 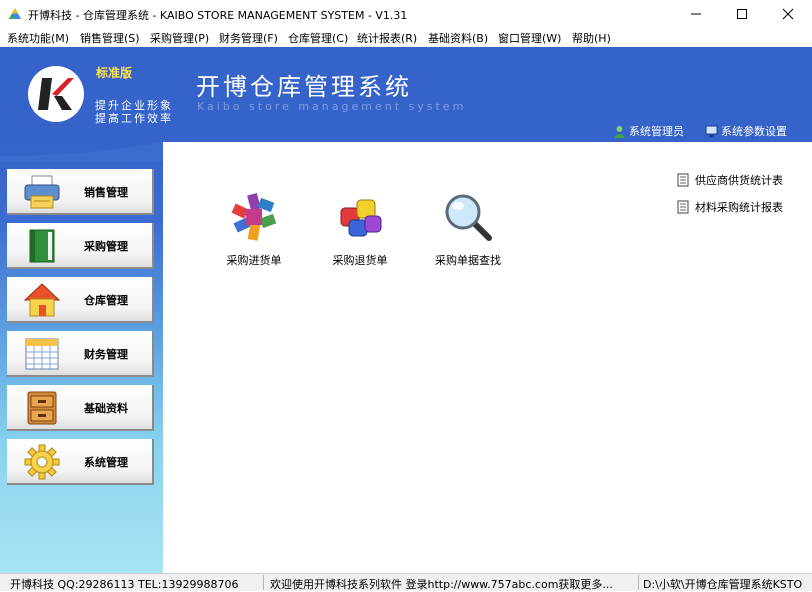 I want to click on close-button, so click(x=788, y=14).